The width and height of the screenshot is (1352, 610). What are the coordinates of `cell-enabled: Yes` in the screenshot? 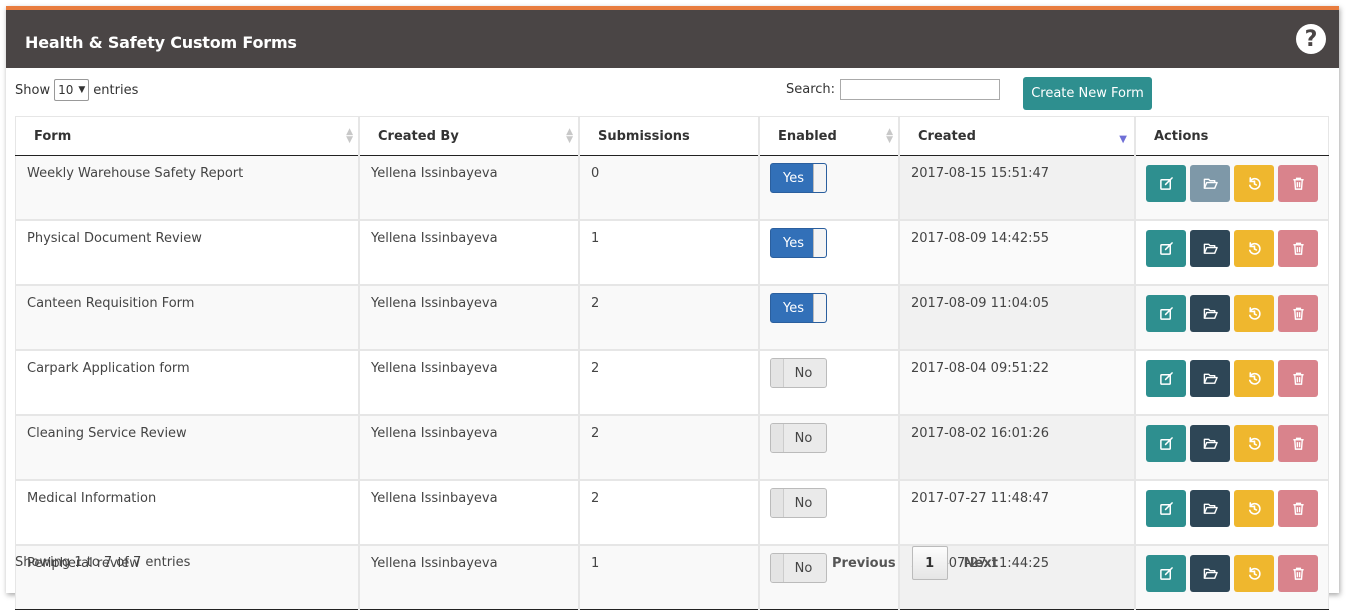 It's located at (829, 318).